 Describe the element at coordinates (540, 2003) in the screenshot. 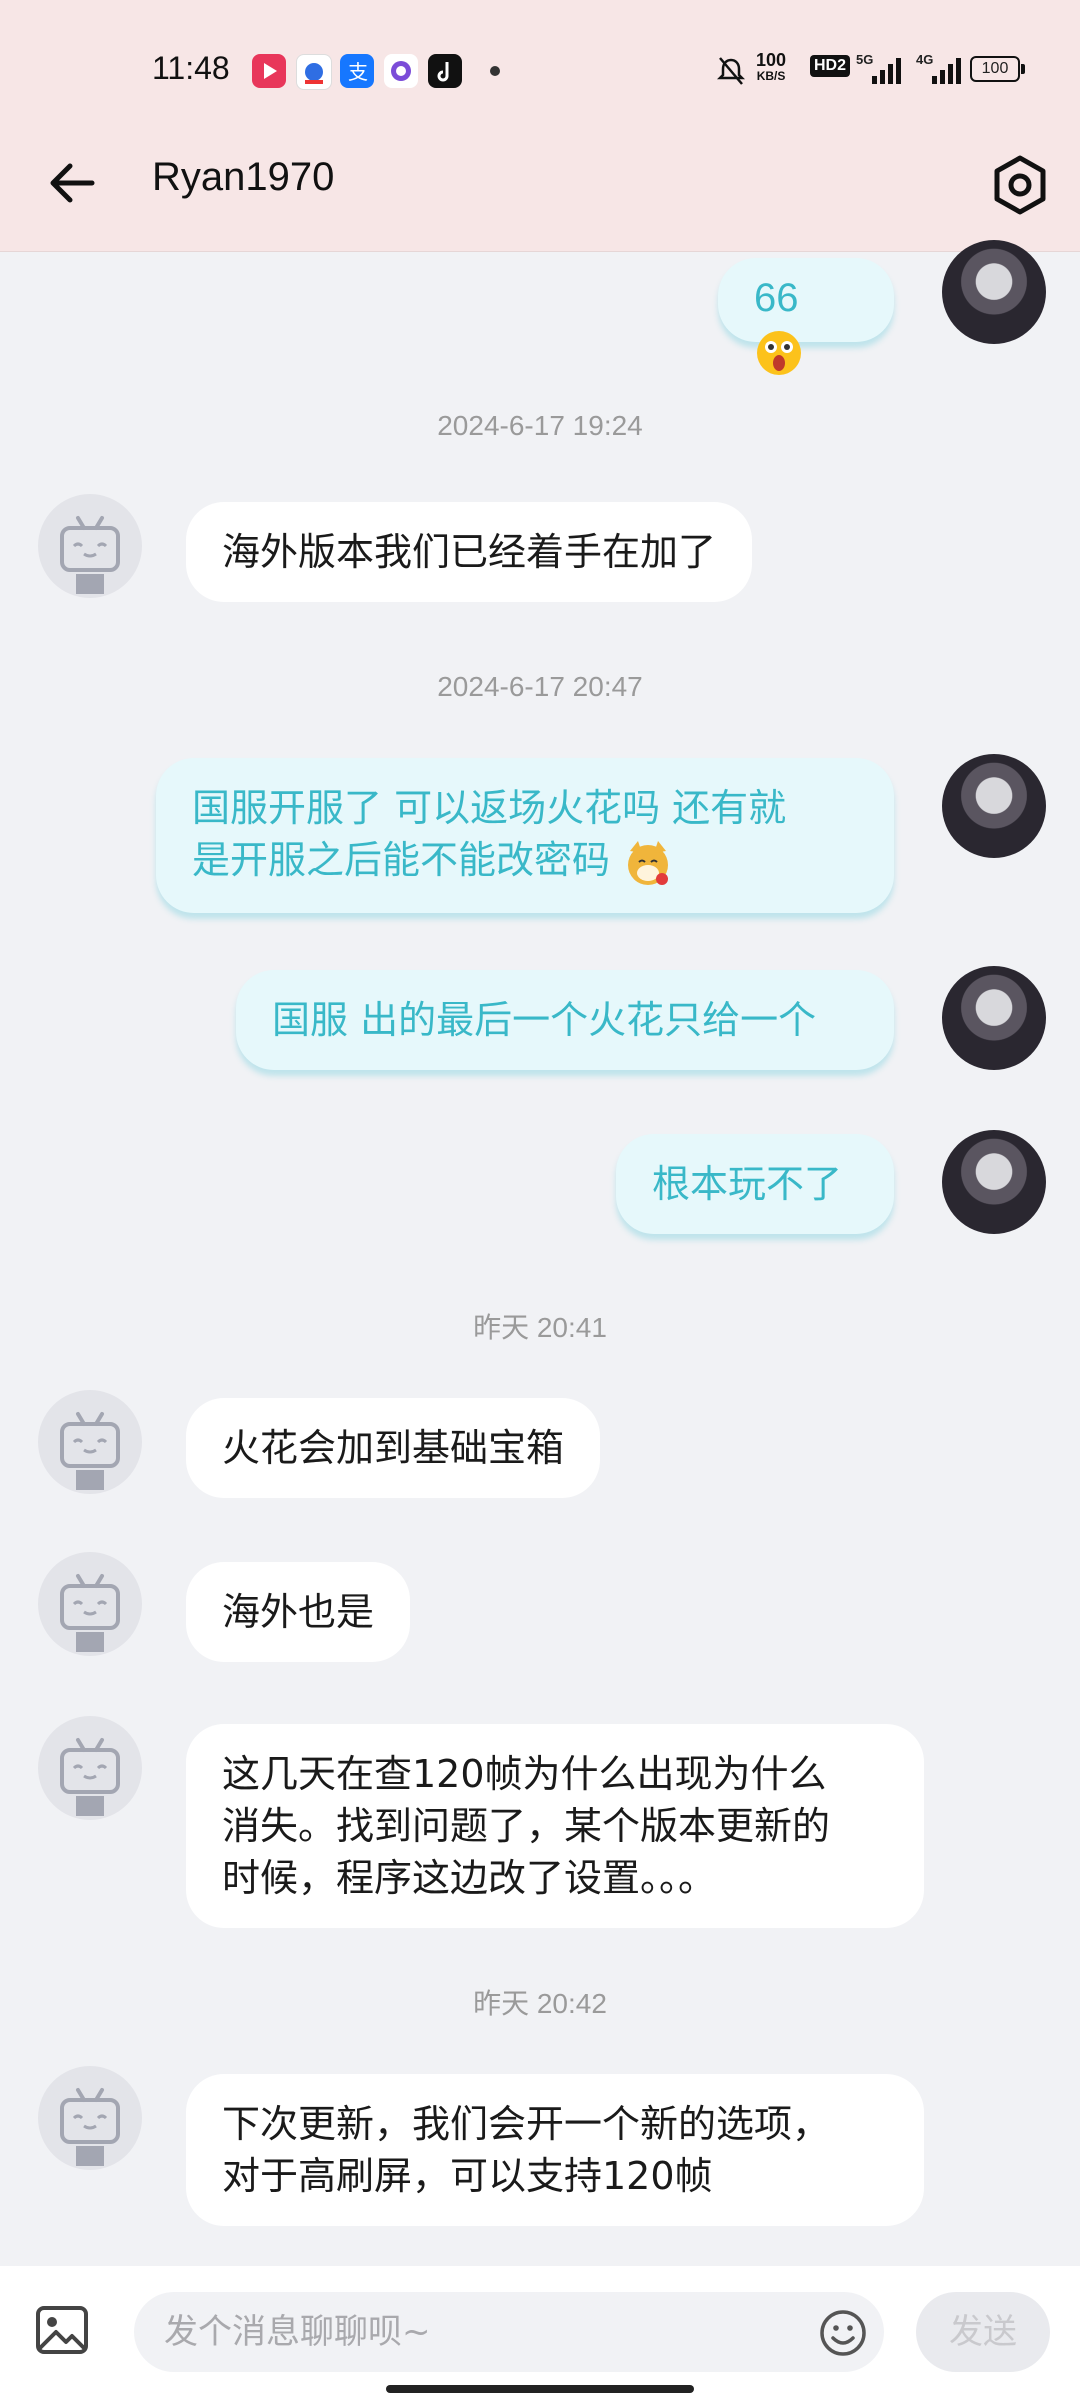

I see `timestamp: 昨天 20:42` at that location.